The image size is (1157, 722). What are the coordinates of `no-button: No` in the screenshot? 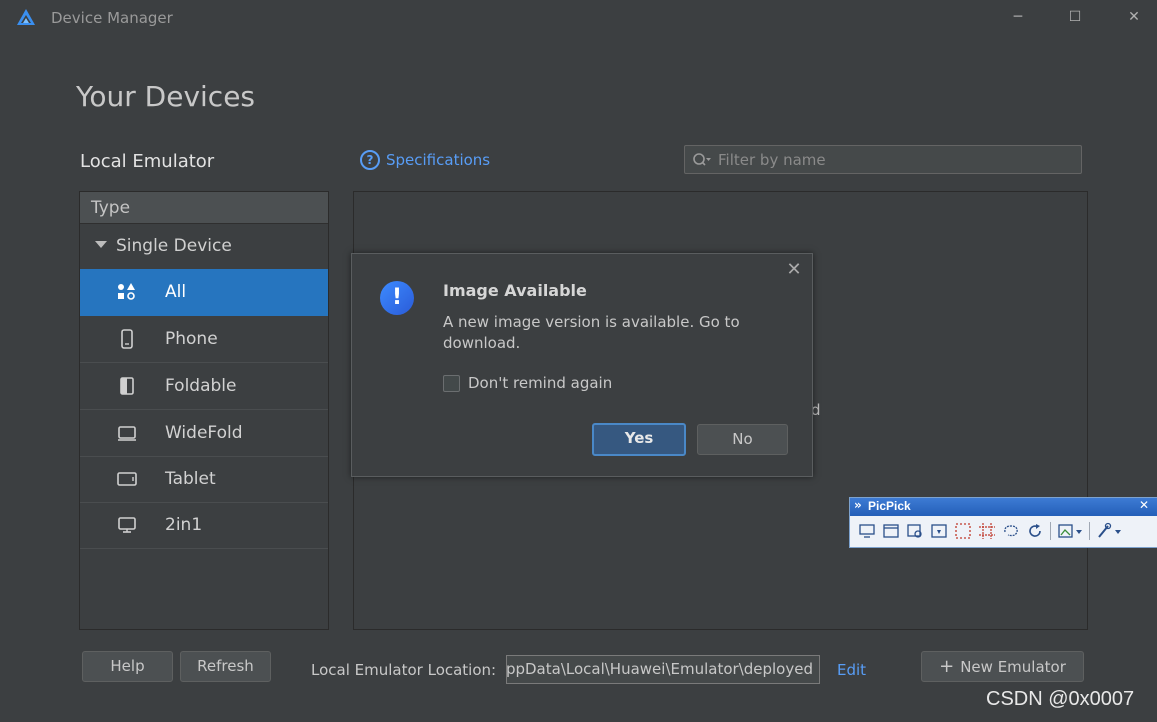 It's located at (742, 439).